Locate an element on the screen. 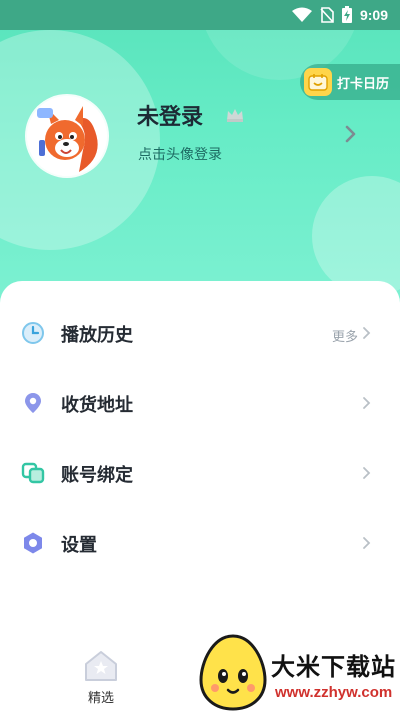  menu-label: 设置 is located at coordinates (79, 545).